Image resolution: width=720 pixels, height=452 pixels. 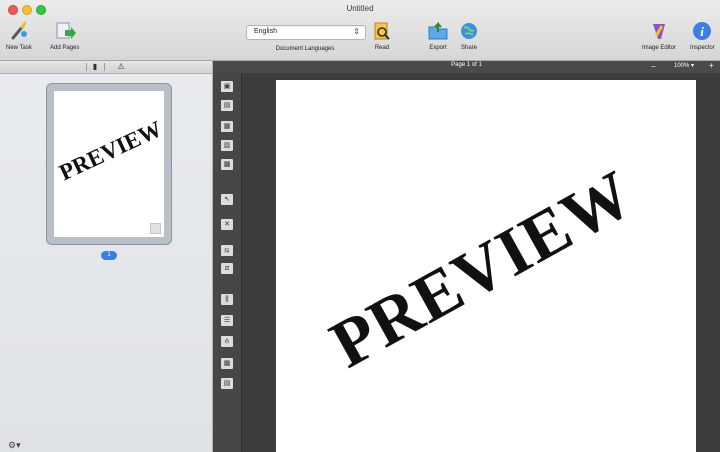 What do you see at coordinates (14, 445) in the screenshot?
I see `gear-icon: ⚙▾` at bounding box center [14, 445].